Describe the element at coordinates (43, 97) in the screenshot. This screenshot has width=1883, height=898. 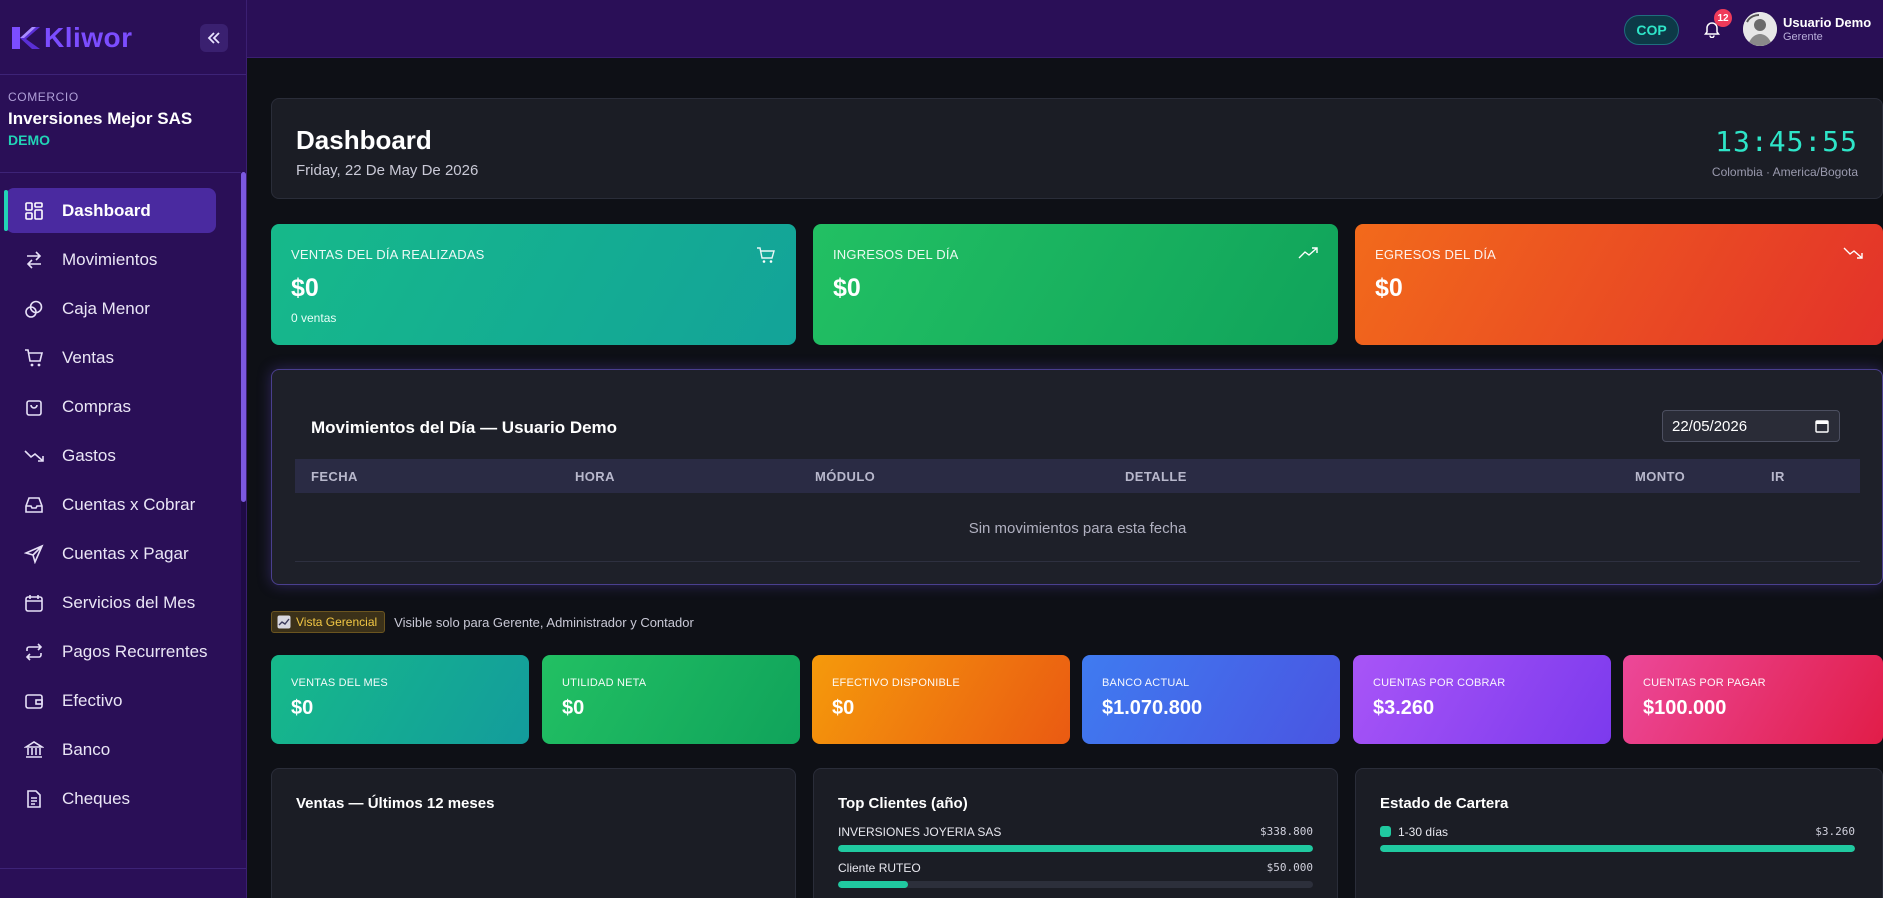
I see `company-label: COMERCIO` at that location.